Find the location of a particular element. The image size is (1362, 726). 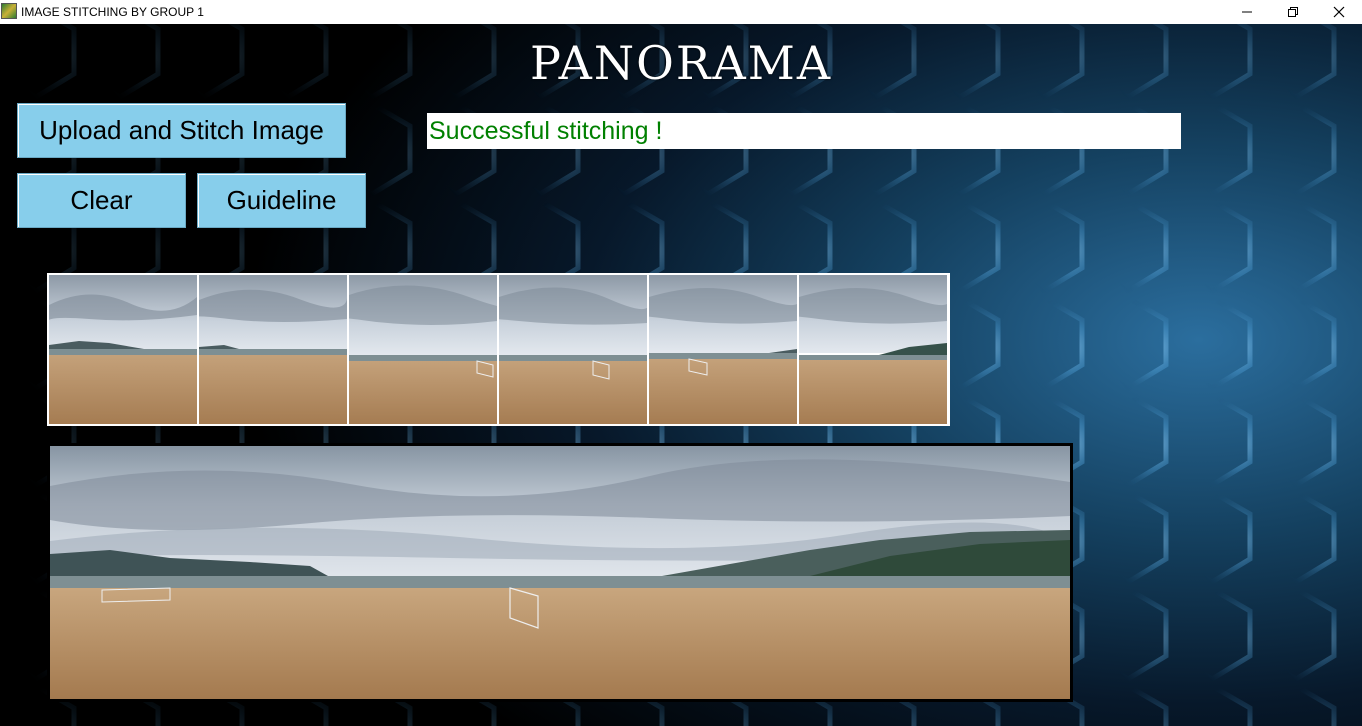

app-icon is located at coordinates (9, 11).